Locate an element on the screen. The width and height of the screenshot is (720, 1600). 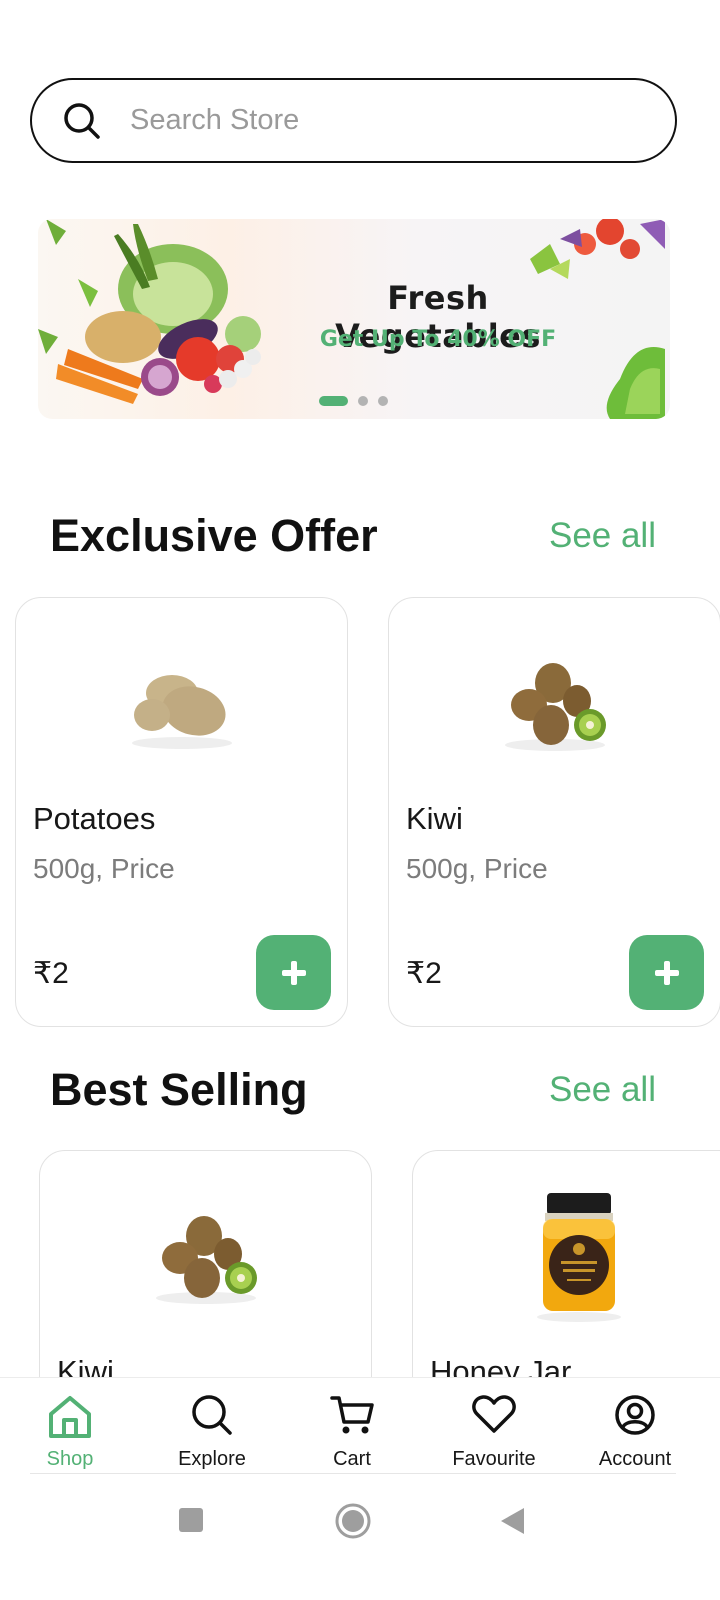
nav-label: Explore is located at coordinates (212, 1459).